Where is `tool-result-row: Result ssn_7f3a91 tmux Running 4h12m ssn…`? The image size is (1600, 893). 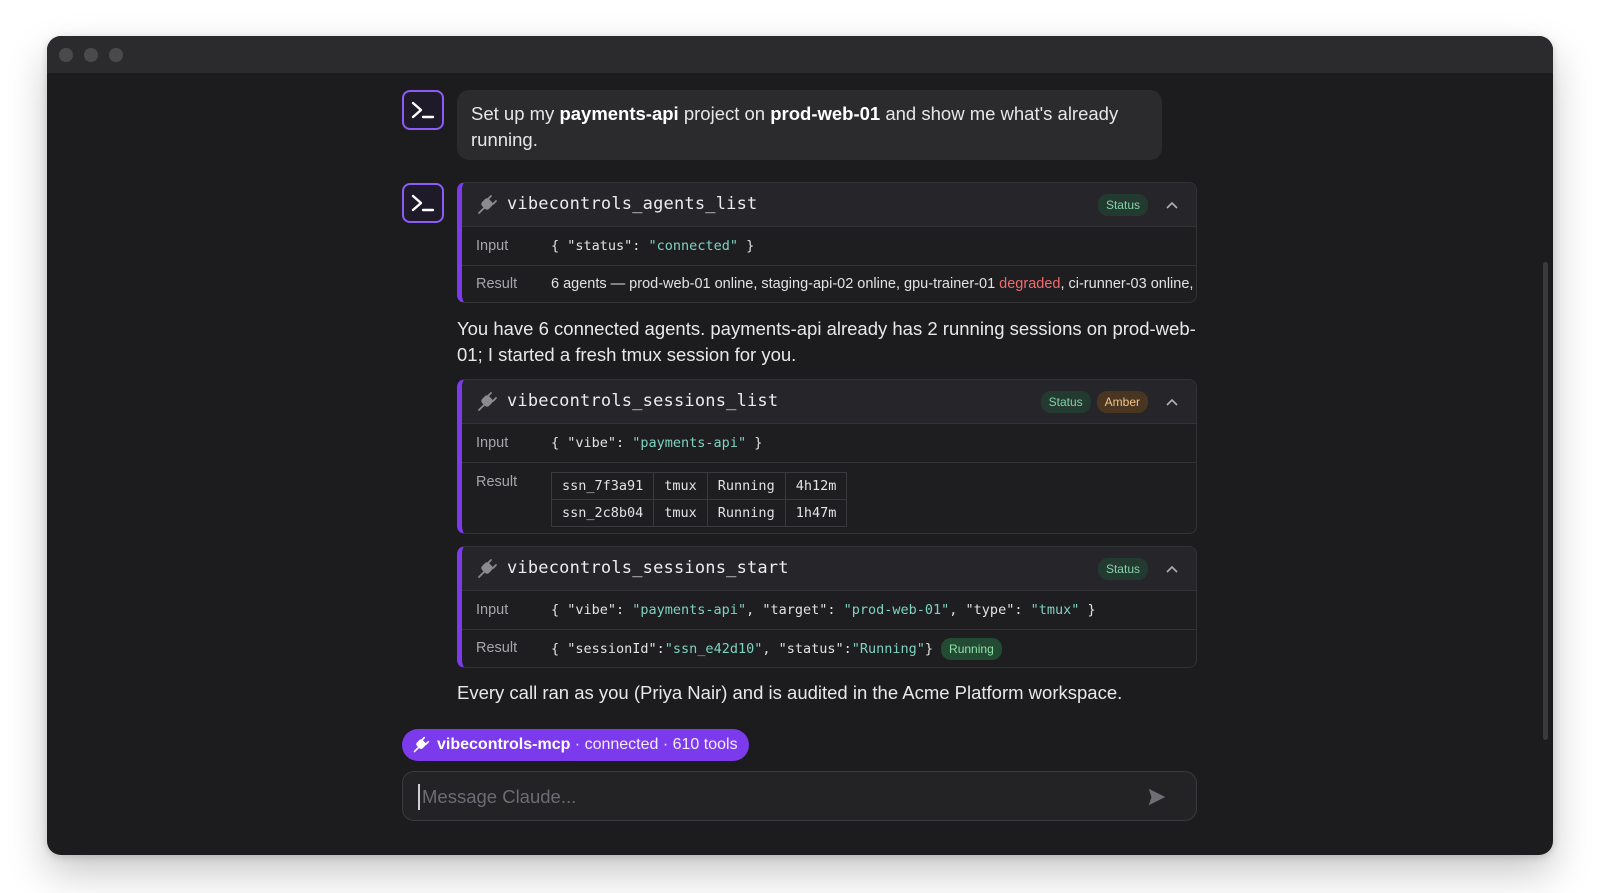
tool-result-row: Result ssn_7f3a91 tmux Running 4h12m ssn… is located at coordinates (829, 498).